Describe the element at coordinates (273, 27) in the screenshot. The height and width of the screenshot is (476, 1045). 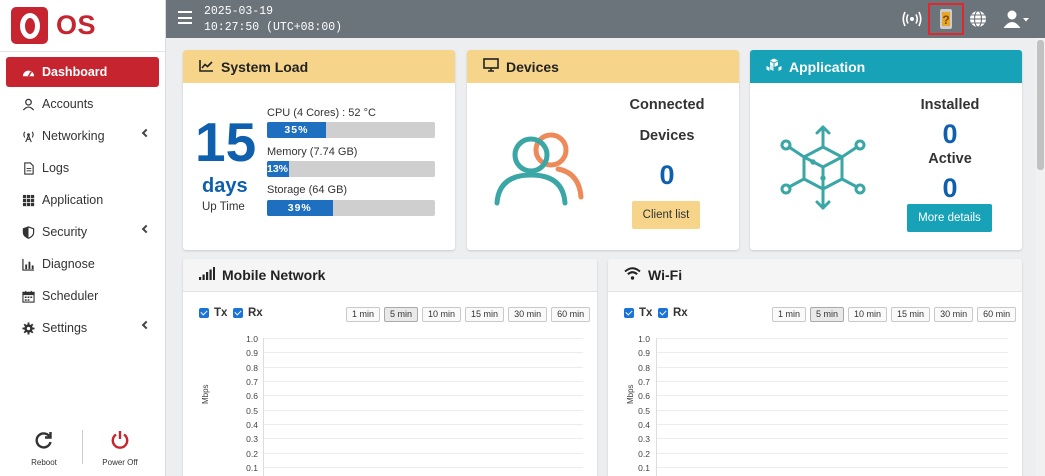
I see `time-text: 10:27:50 (UTC+08:00)` at that location.